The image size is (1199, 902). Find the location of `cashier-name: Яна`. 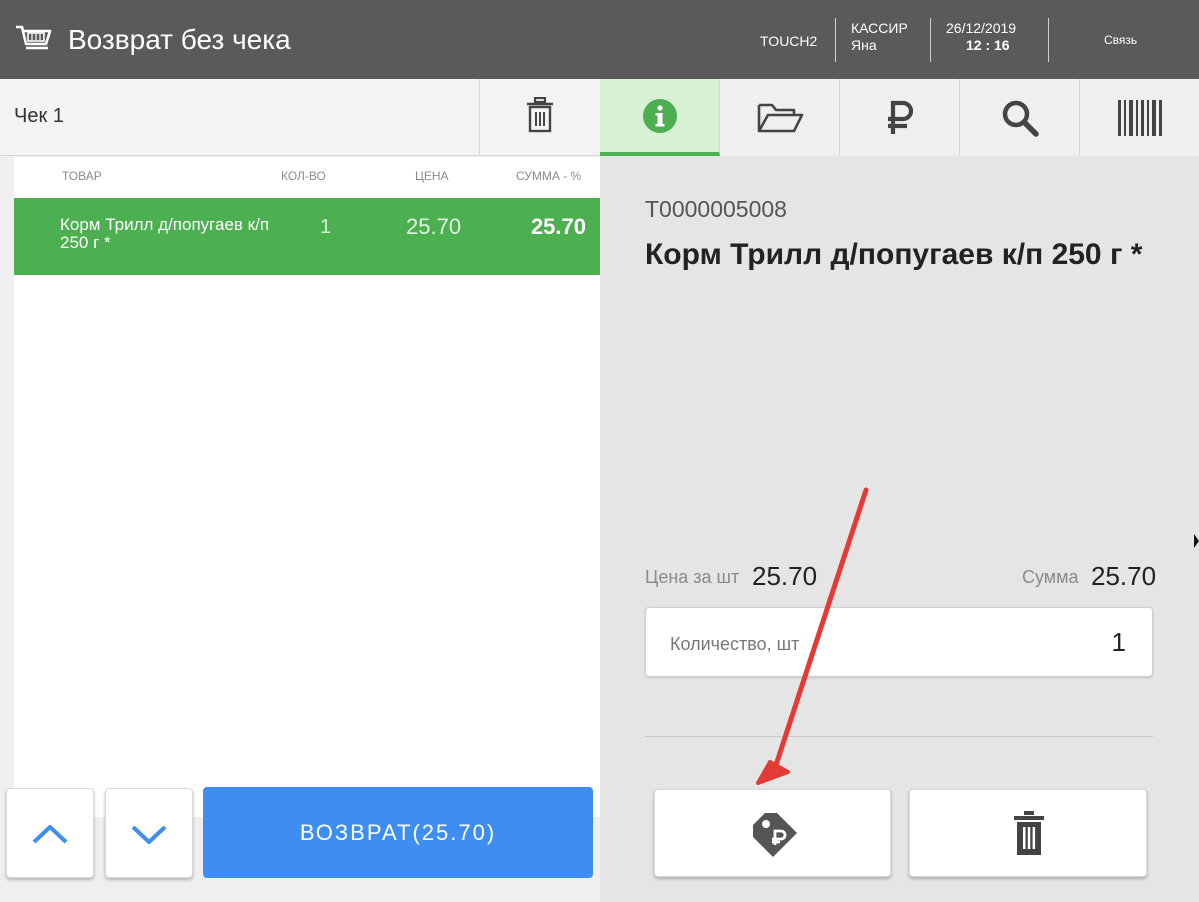

cashier-name: Яна is located at coordinates (864, 45).